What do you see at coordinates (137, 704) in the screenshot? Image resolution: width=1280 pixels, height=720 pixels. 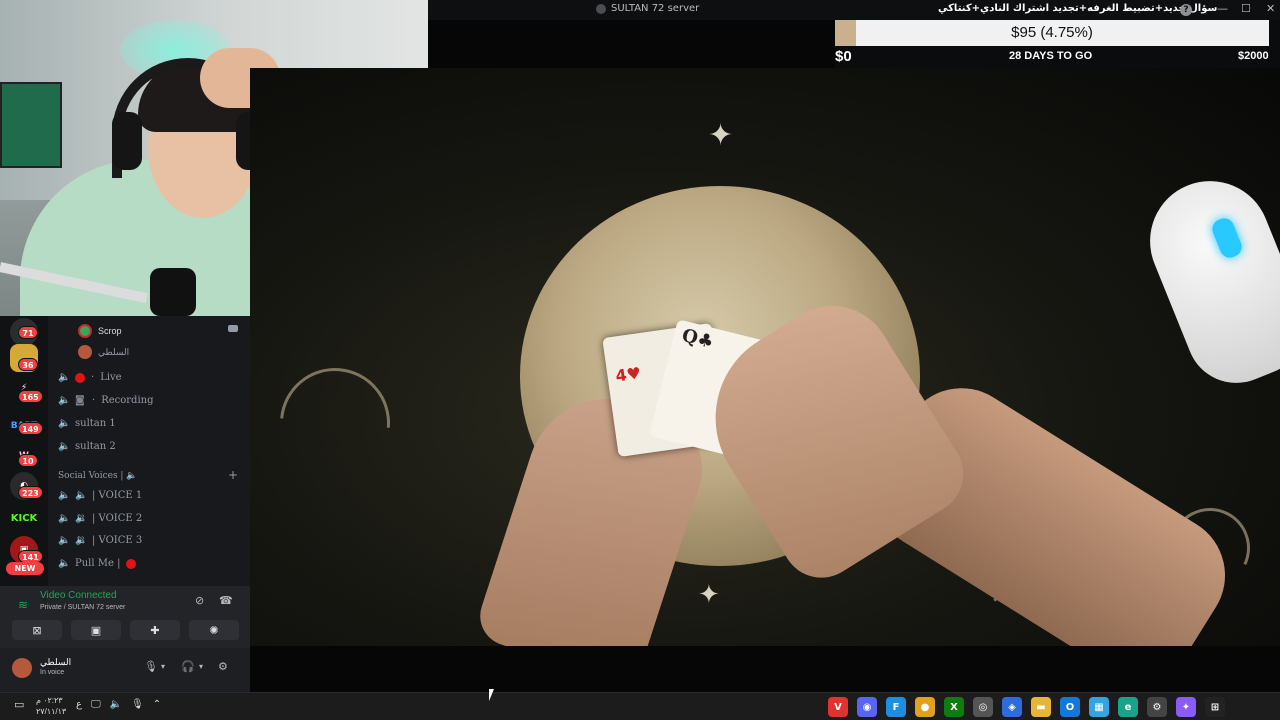 I see `mic-tray-icon: 🎙` at bounding box center [137, 704].